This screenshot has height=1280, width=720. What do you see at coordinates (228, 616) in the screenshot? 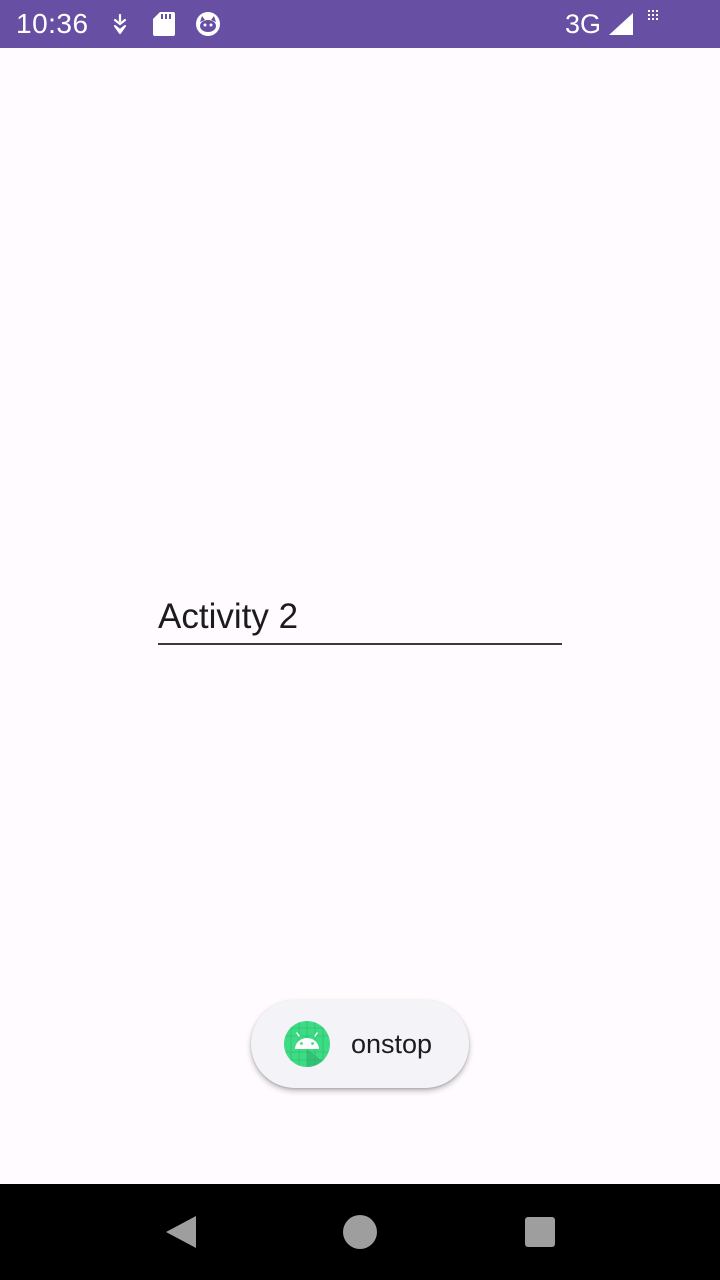
I see `edit-text-value: Activity 2` at bounding box center [228, 616].